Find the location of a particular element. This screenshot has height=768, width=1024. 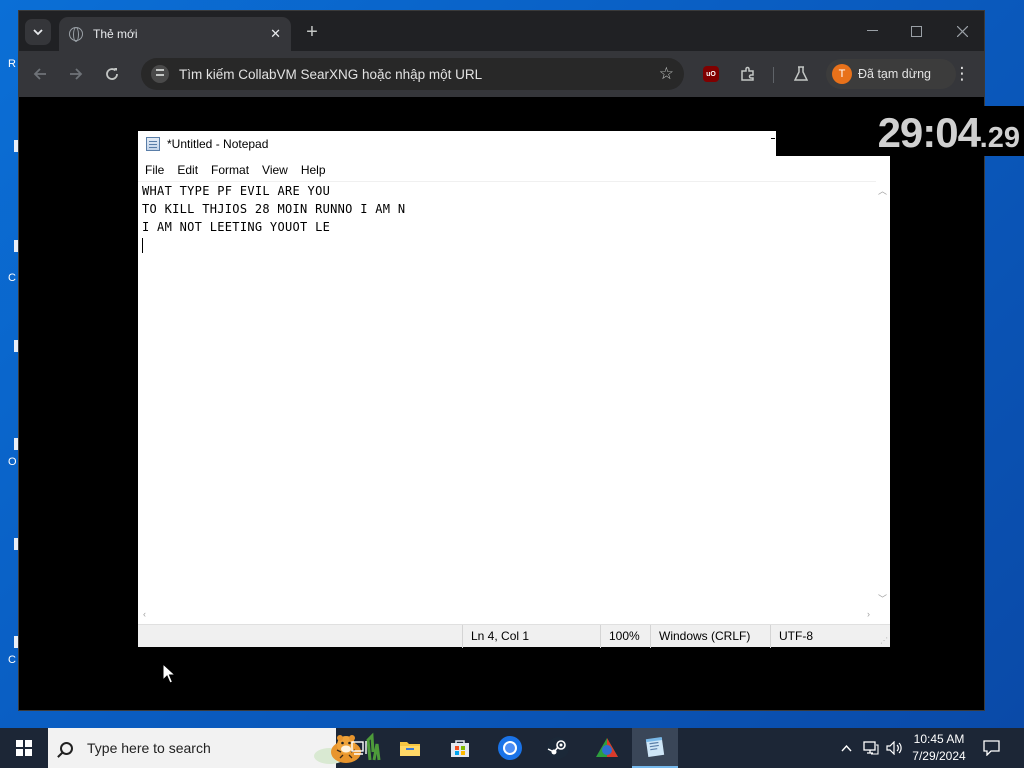

text-line: TO KILL THJIOS 28 MOIN RUNNO I AM N is located at coordinates (274, 209).